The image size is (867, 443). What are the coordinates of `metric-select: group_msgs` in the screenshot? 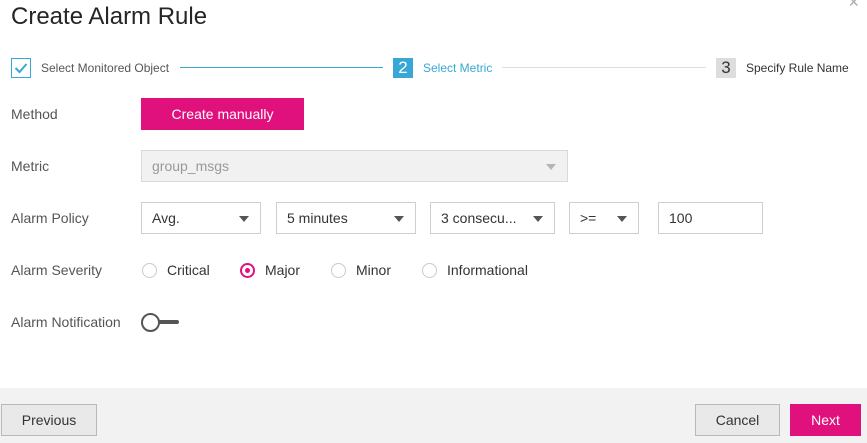 It's located at (354, 166).